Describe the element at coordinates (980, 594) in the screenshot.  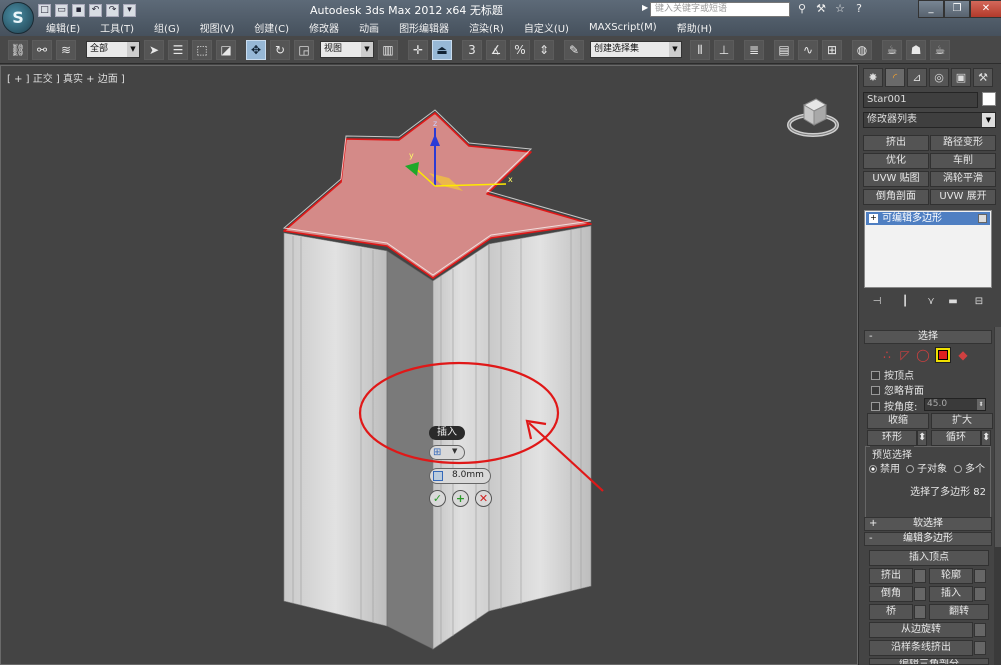
I see `inset-settings-icon` at that location.